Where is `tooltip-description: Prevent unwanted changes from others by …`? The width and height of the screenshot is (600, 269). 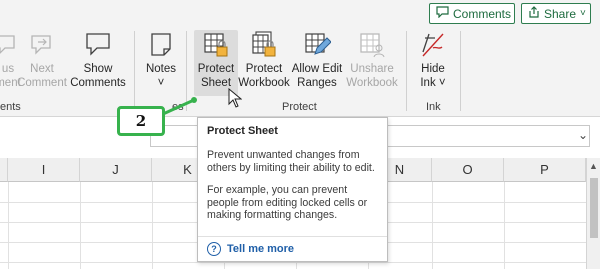
tooltip-description: Prevent unwanted changes from others by … is located at coordinates (291, 161).